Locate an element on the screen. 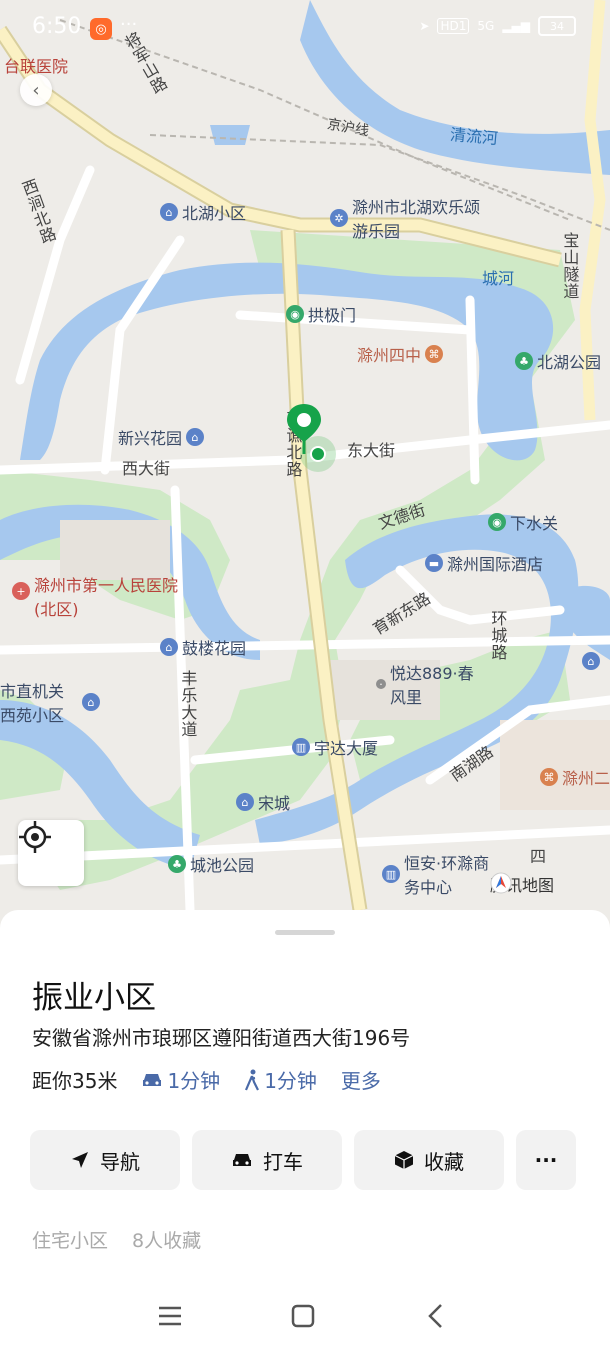 This screenshot has width=610, height=1356. battery-icon: 34 is located at coordinates (557, 26).